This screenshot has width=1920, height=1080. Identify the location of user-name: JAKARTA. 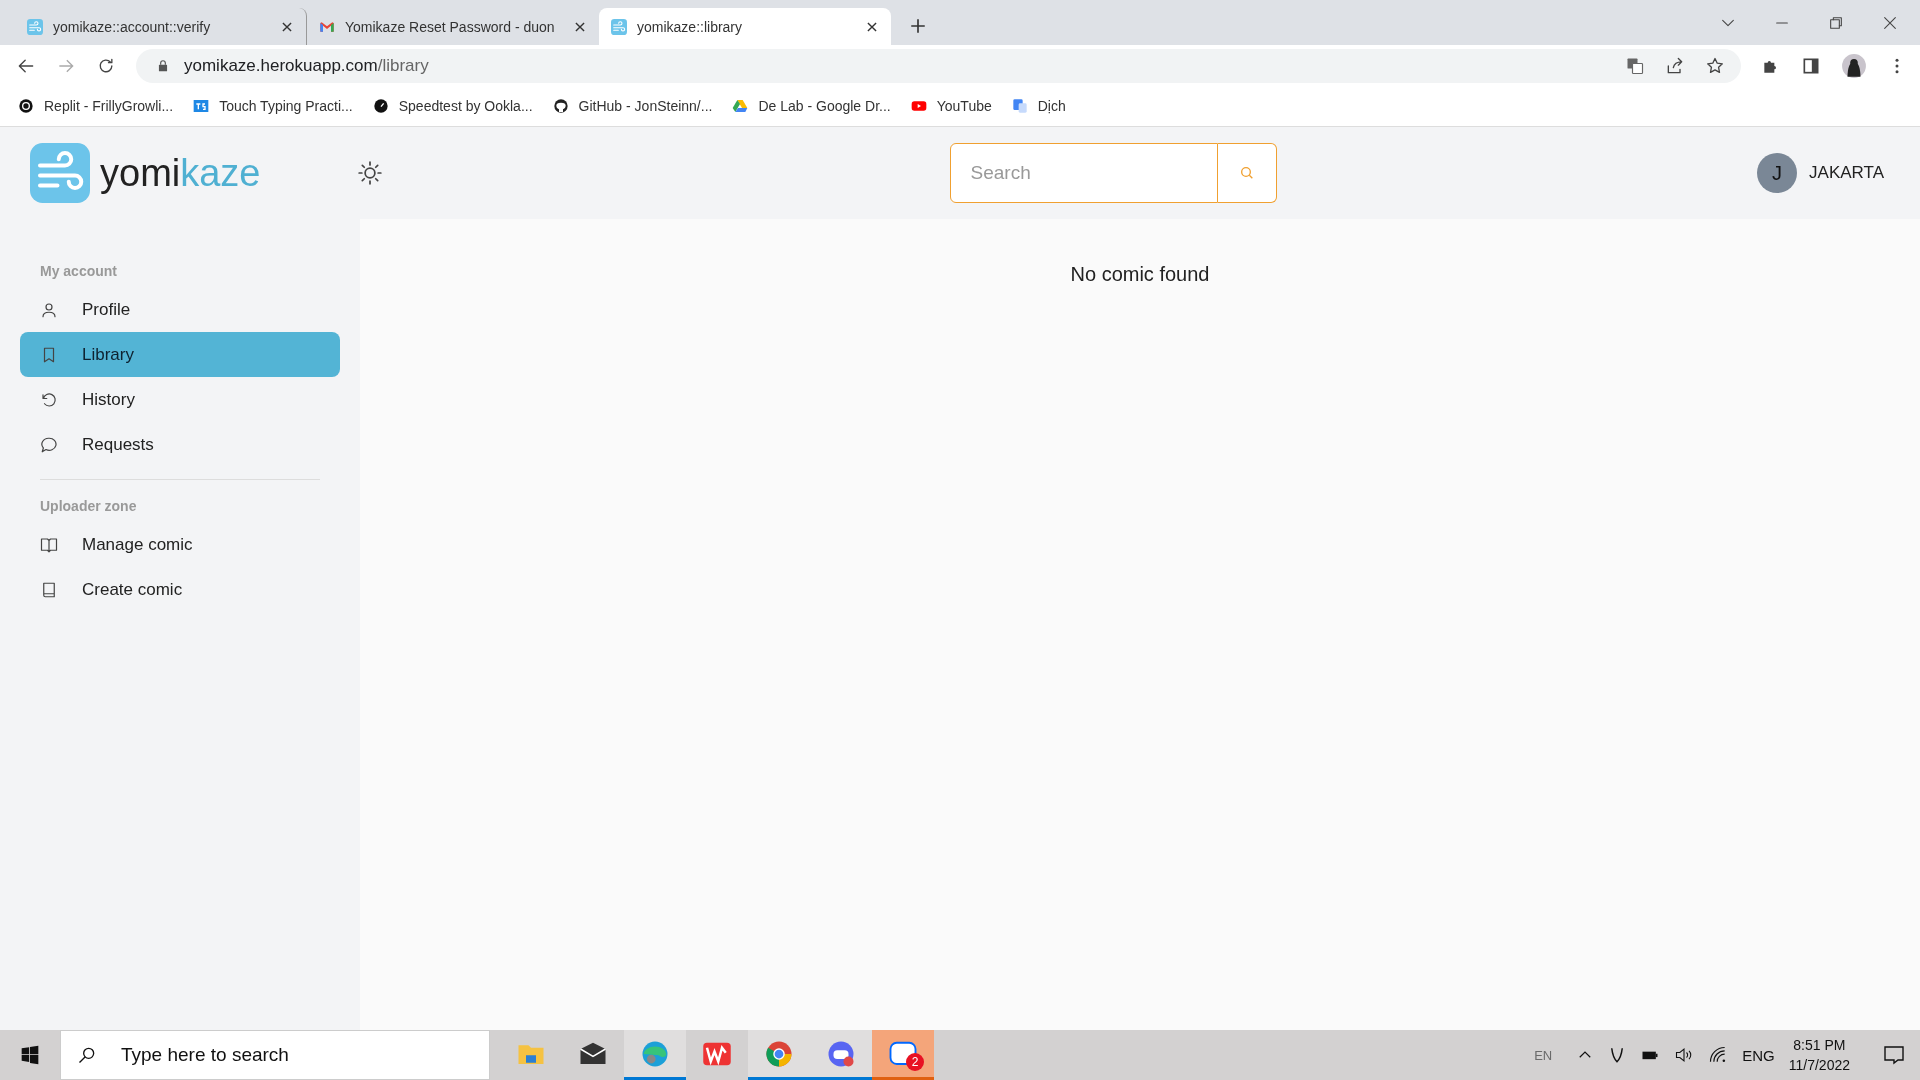
(1846, 173).